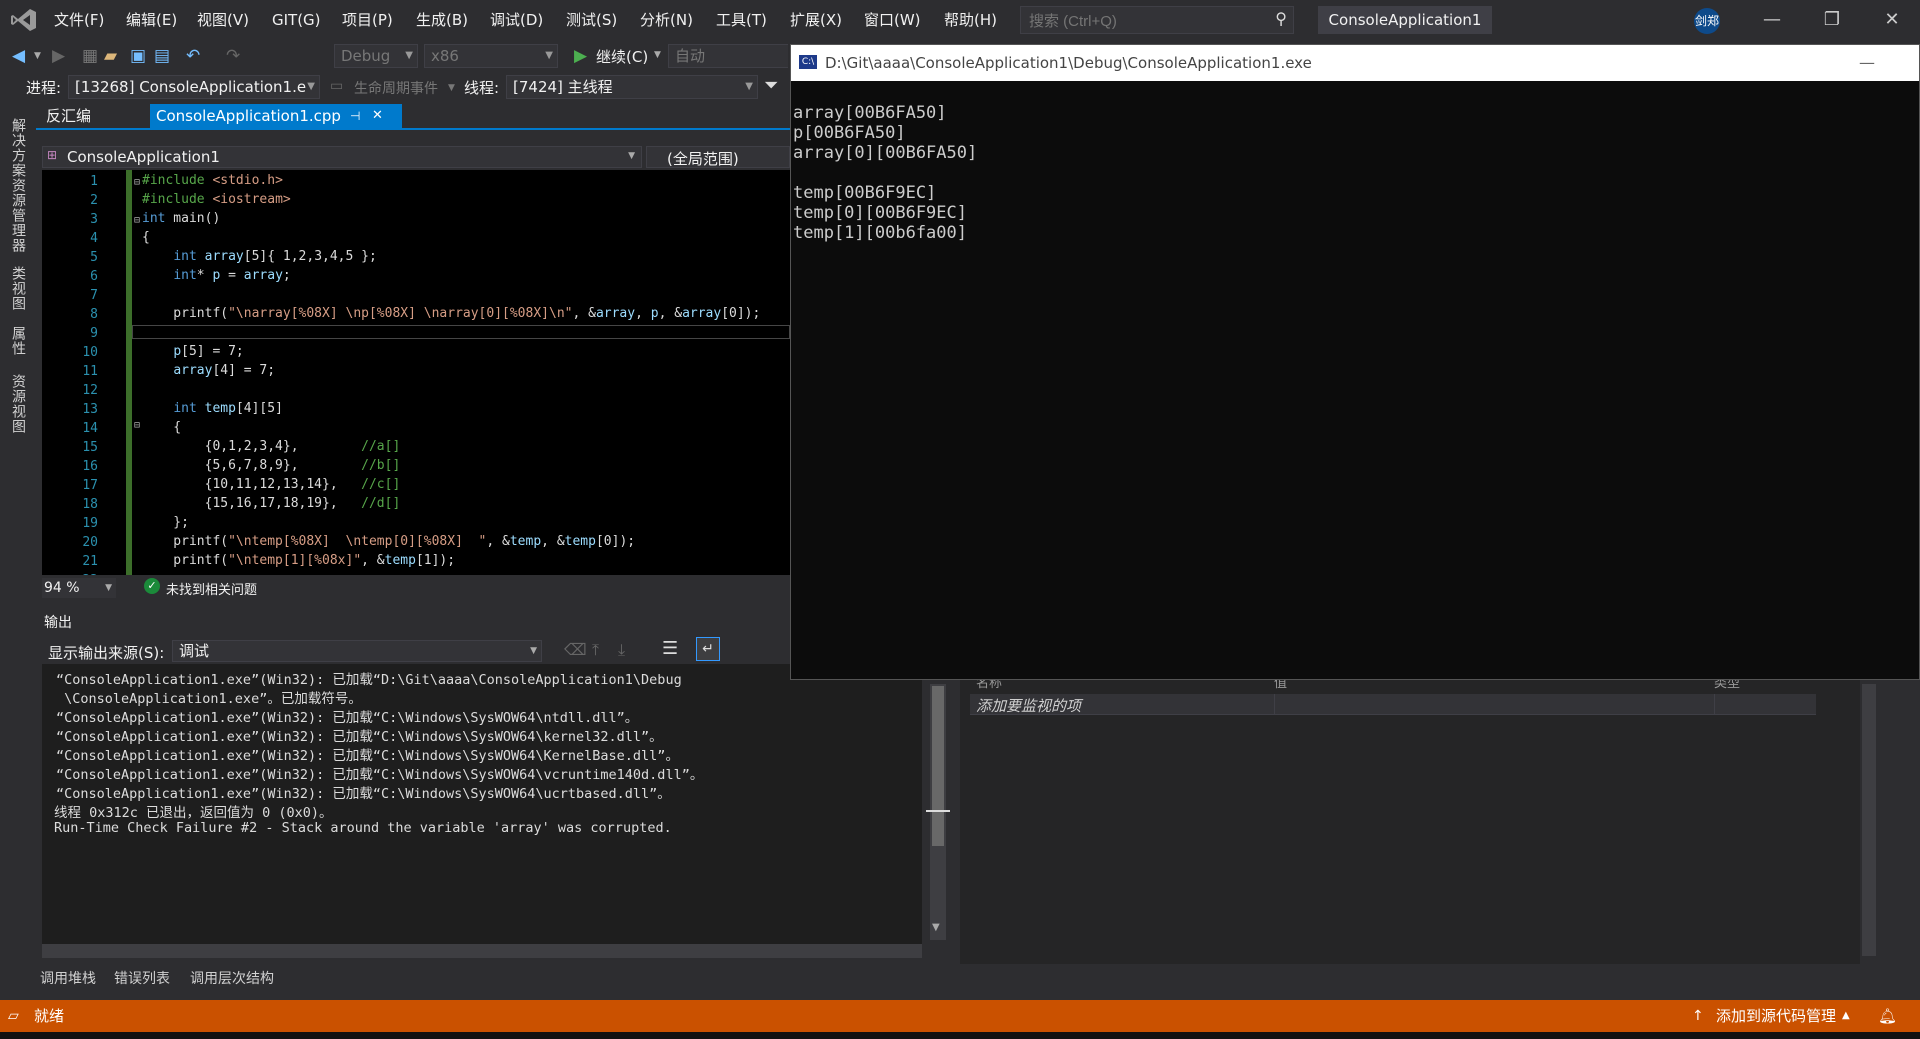 The image size is (1920, 1039). I want to click on scope-dropdown: ⊞ ConsoleApplication1 ▼, so click(342, 157).